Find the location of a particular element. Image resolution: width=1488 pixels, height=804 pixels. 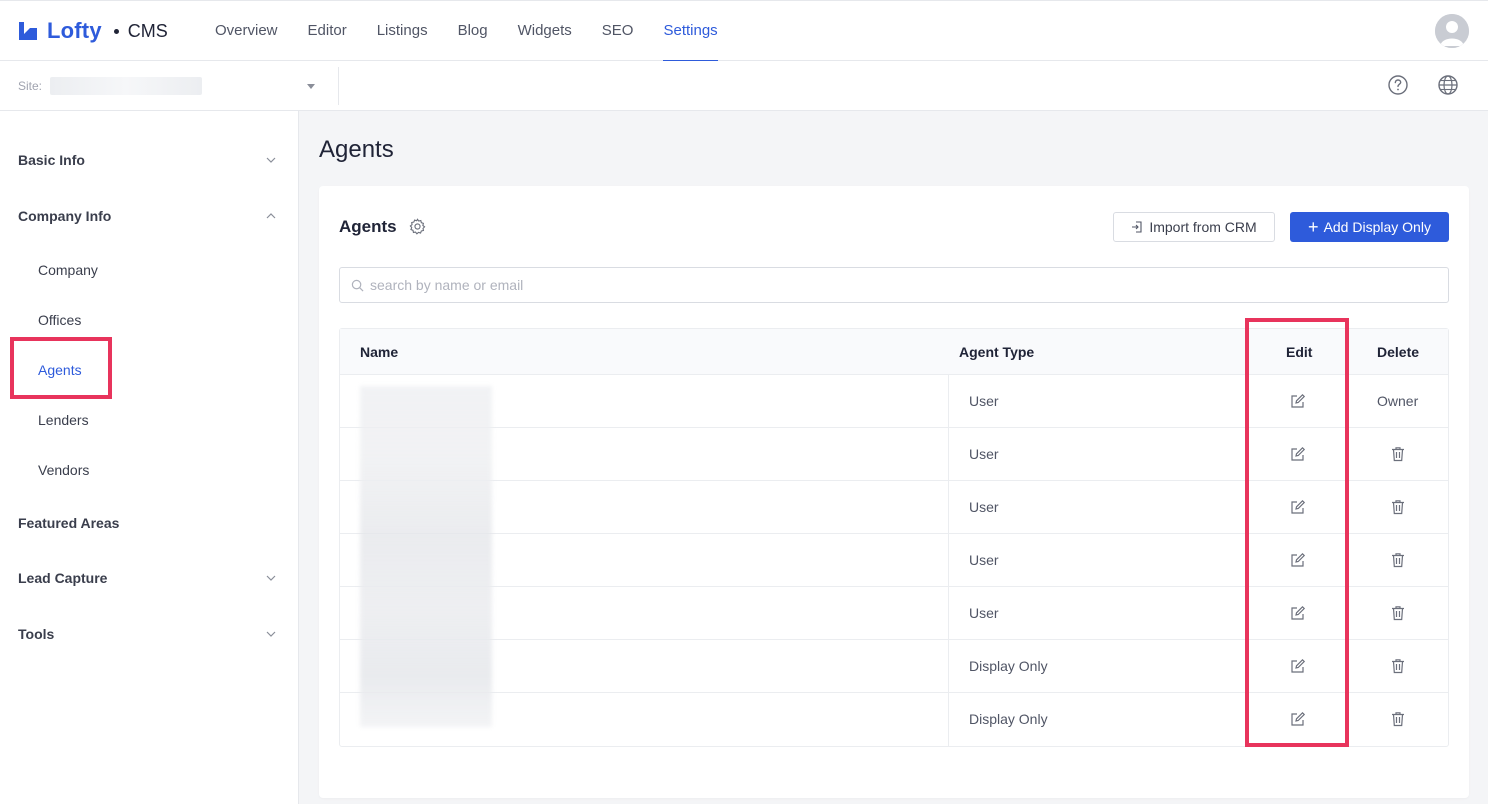

gear-icon is located at coordinates (417, 226).